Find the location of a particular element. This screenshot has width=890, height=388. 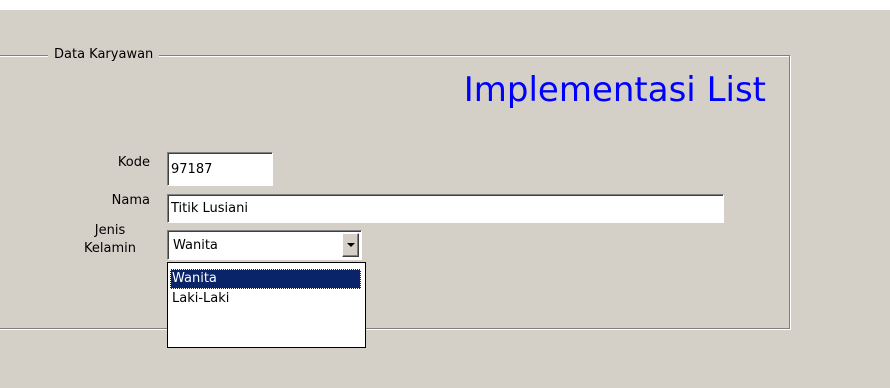

jenis-kelamin-label: Jenis Kelamin is located at coordinates (110, 240).